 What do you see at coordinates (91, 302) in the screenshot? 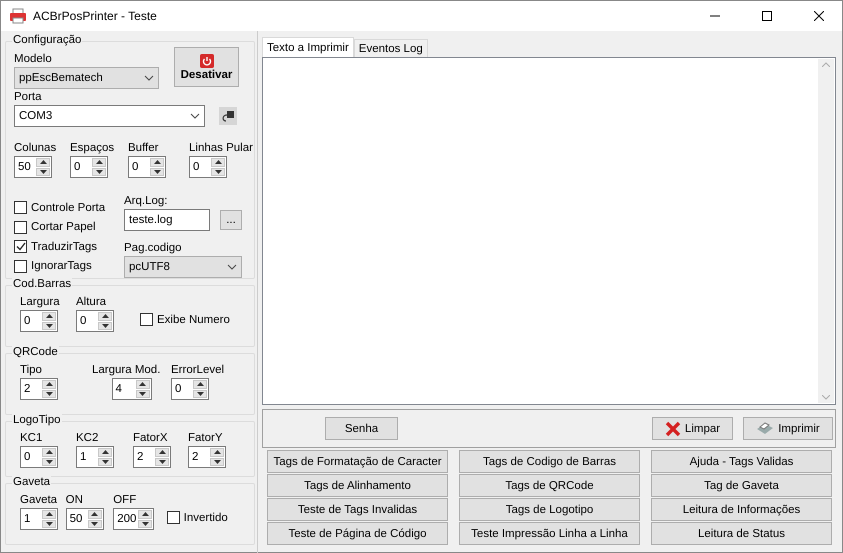
I see `field-label: Altura` at bounding box center [91, 302].